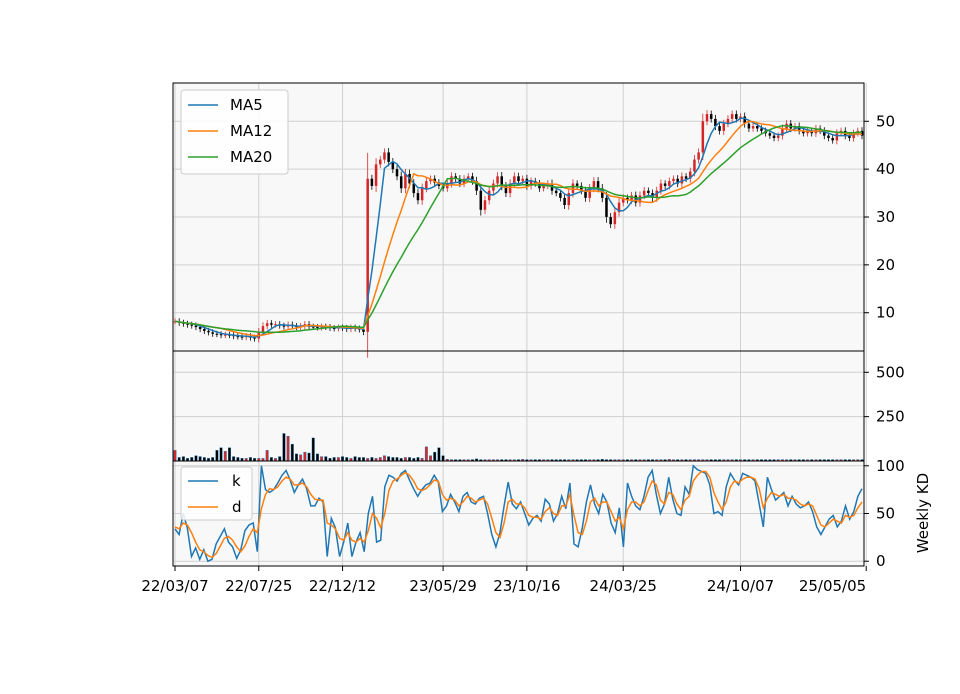 Image resolution: width=960 pixels, height=694 pixels. Describe the element at coordinates (342, 586) in the screenshot. I see `x-tick-label: 22/12/12` at that location.